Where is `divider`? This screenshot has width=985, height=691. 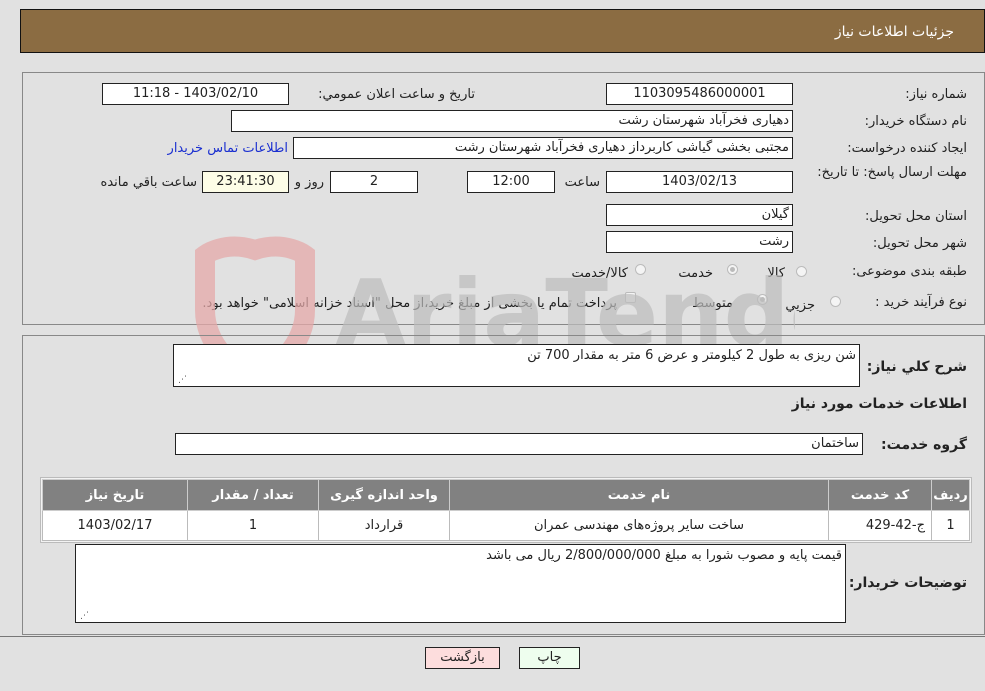
divider is located at coordinates (492, 636).